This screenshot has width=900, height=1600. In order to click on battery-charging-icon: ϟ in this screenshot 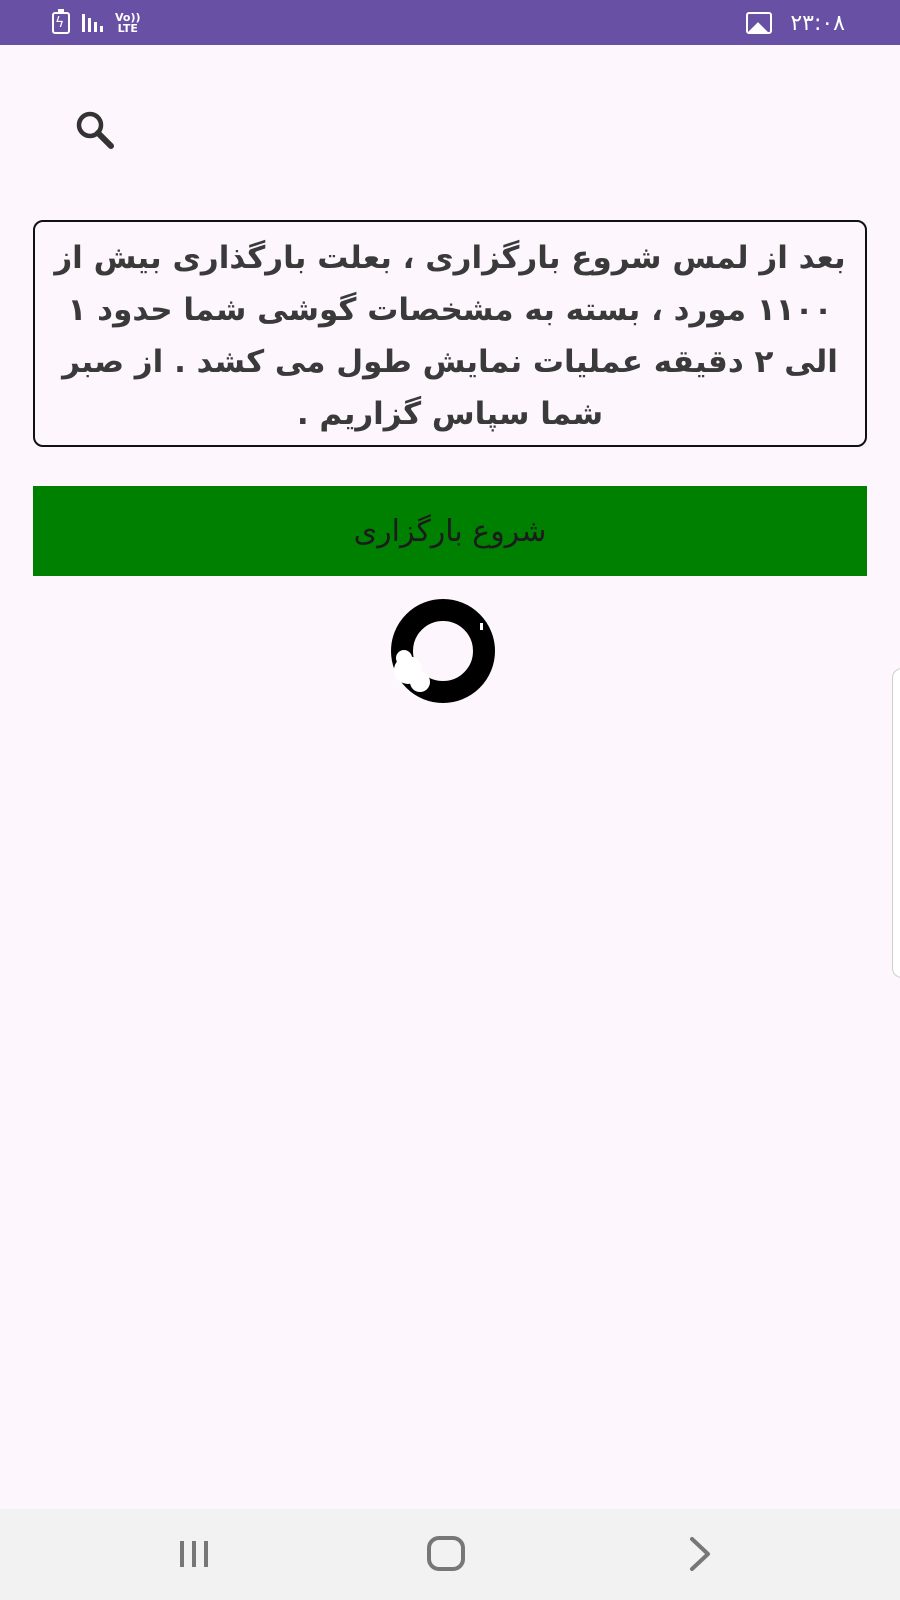, I will do `click(61, 21)`.